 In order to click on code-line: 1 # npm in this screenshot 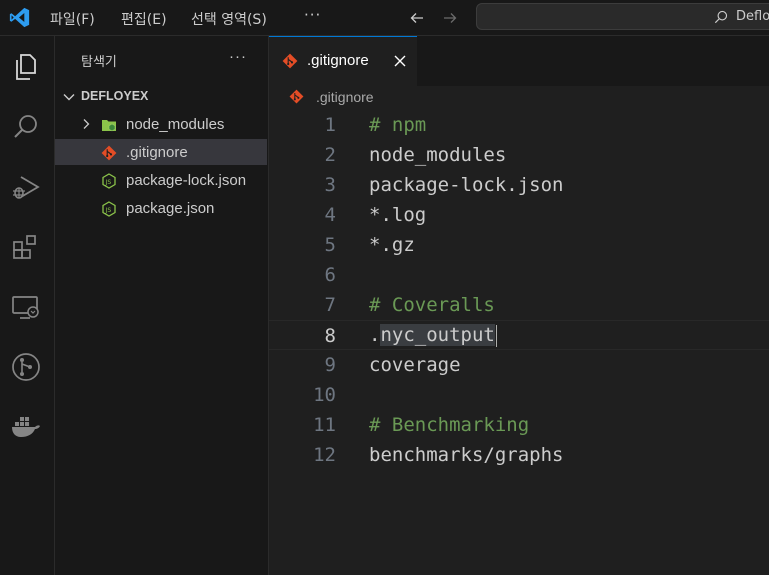, I will do `click(519, 125)`.